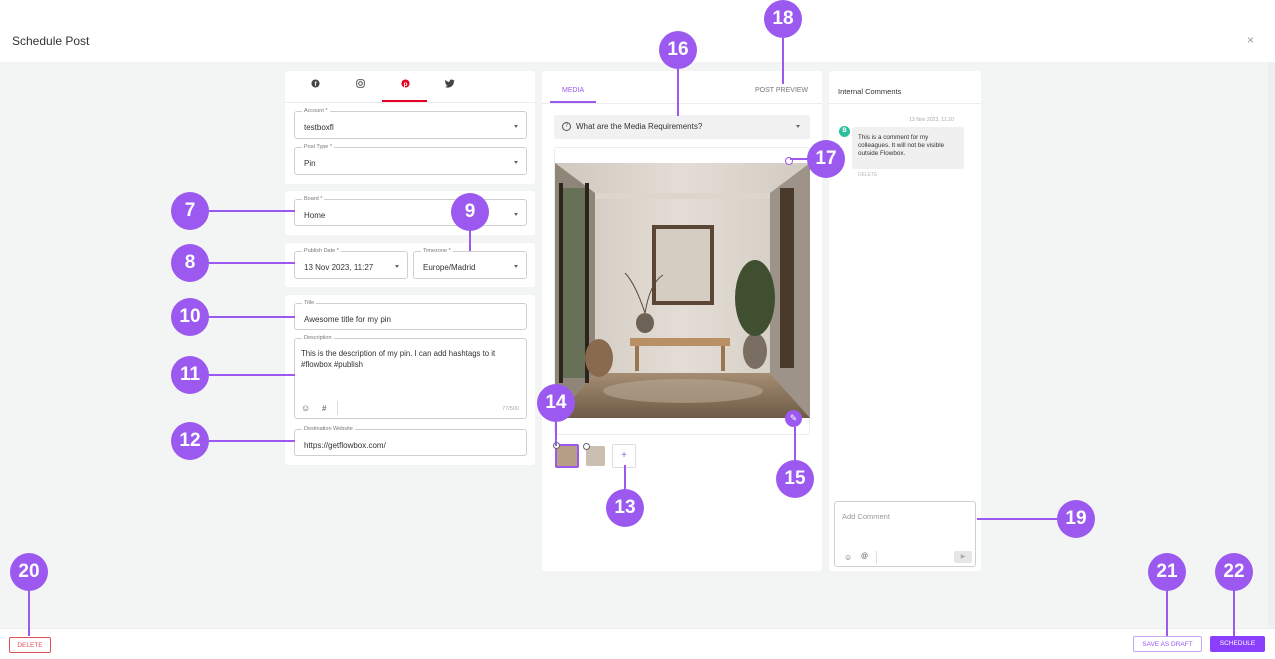 This screenshot has width=1275, height=659. What do you see at coordinates (1167, 644) in the screenshot?
I see `save-as-draft-button: SAVE AS DRAFT` at bounding box center [1167, 644].